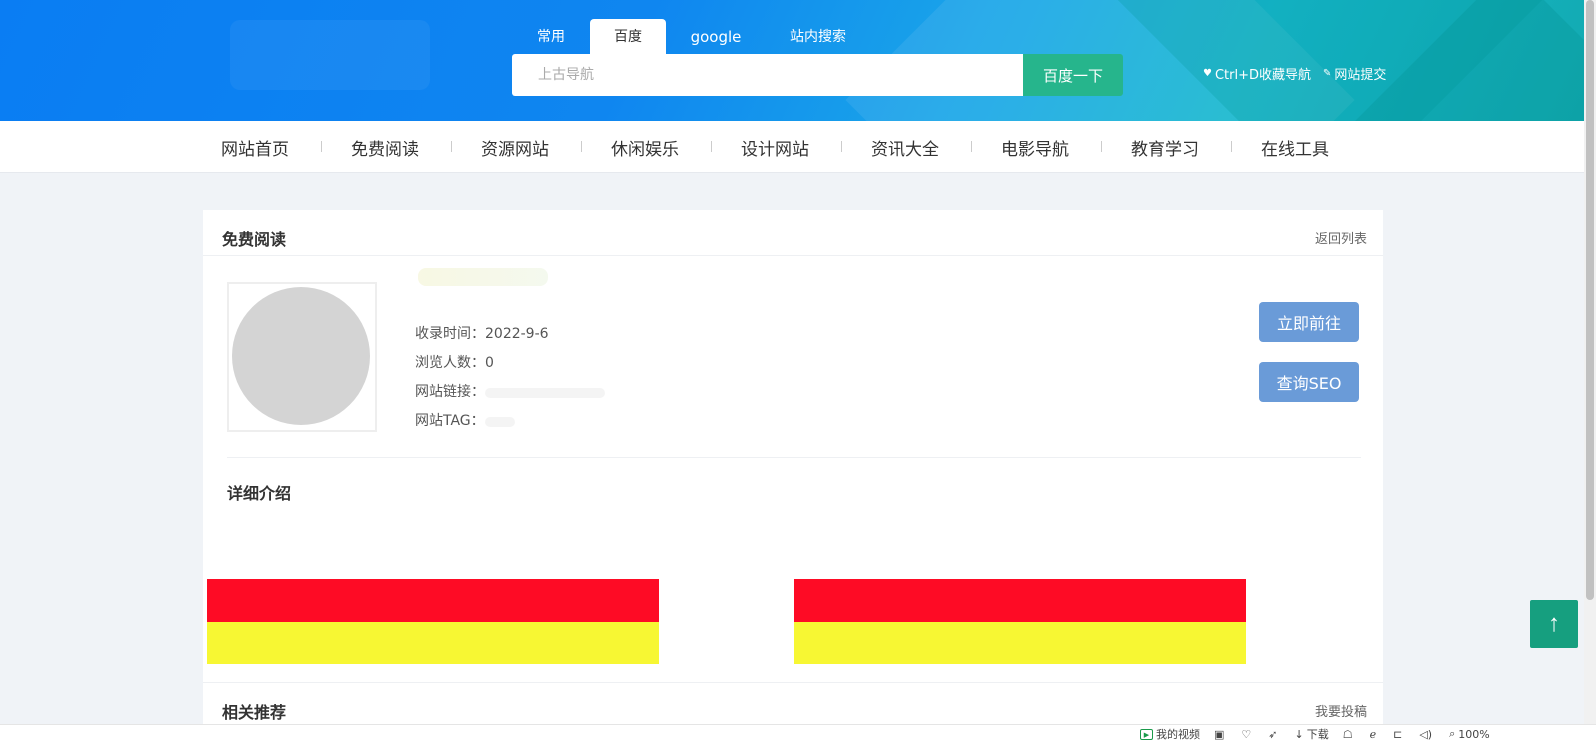 The height and width of the screenshot is (742, 1596). What do you see at coordinates (1178, 734) in the screenshot?
I see `my-videos-label: 我的视频` at bounding box center [1178, 734].